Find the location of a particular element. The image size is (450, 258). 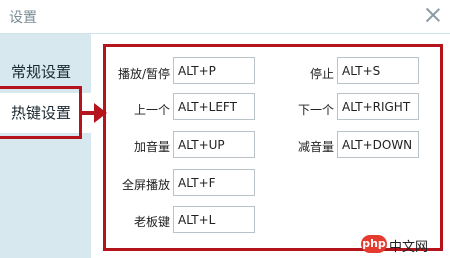

hotkey-volume-down-input: ALT+DOWN is located at coordinates (378, 144).